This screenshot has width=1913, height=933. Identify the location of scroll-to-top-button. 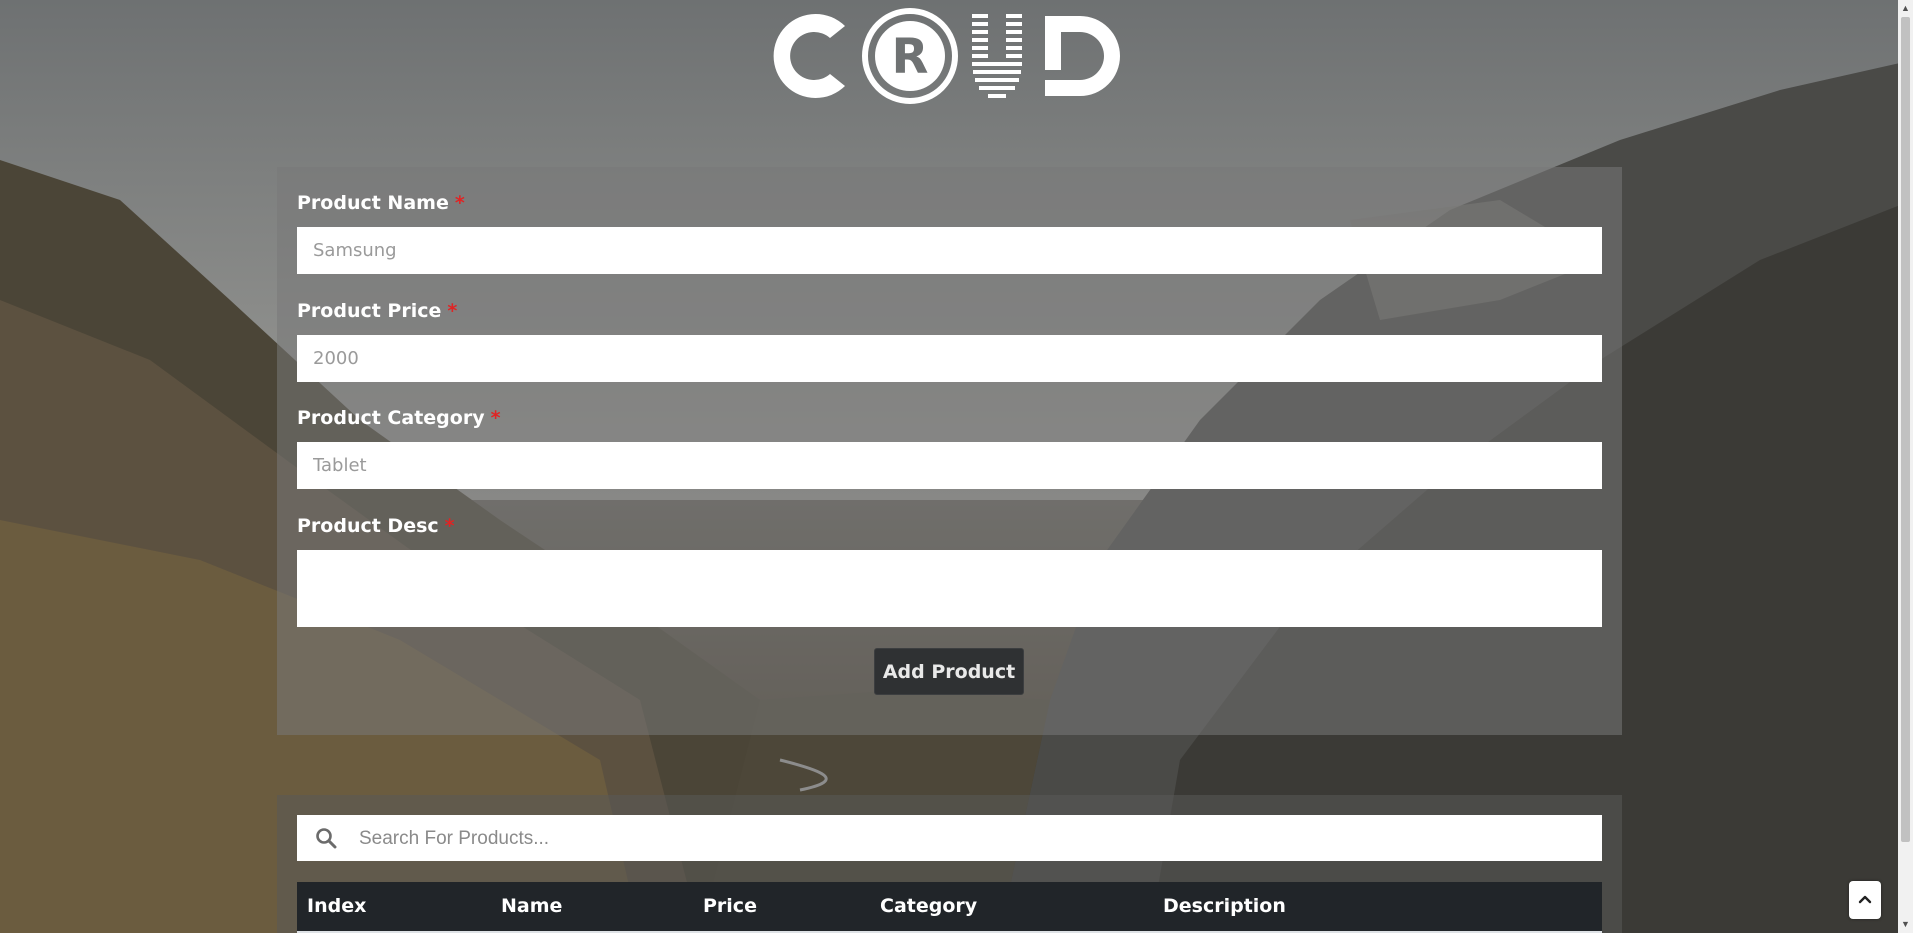
(1865, 900).